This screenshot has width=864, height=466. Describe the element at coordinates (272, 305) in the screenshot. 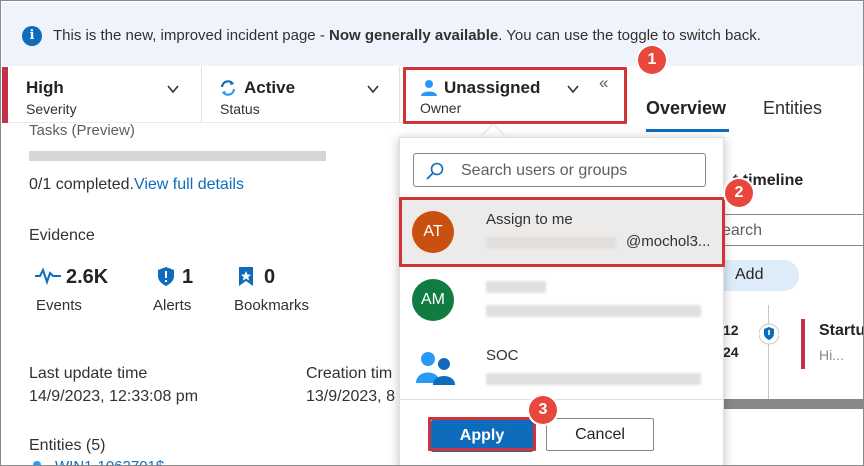

I see `bookmarks-label: Bookmarks` at that location.